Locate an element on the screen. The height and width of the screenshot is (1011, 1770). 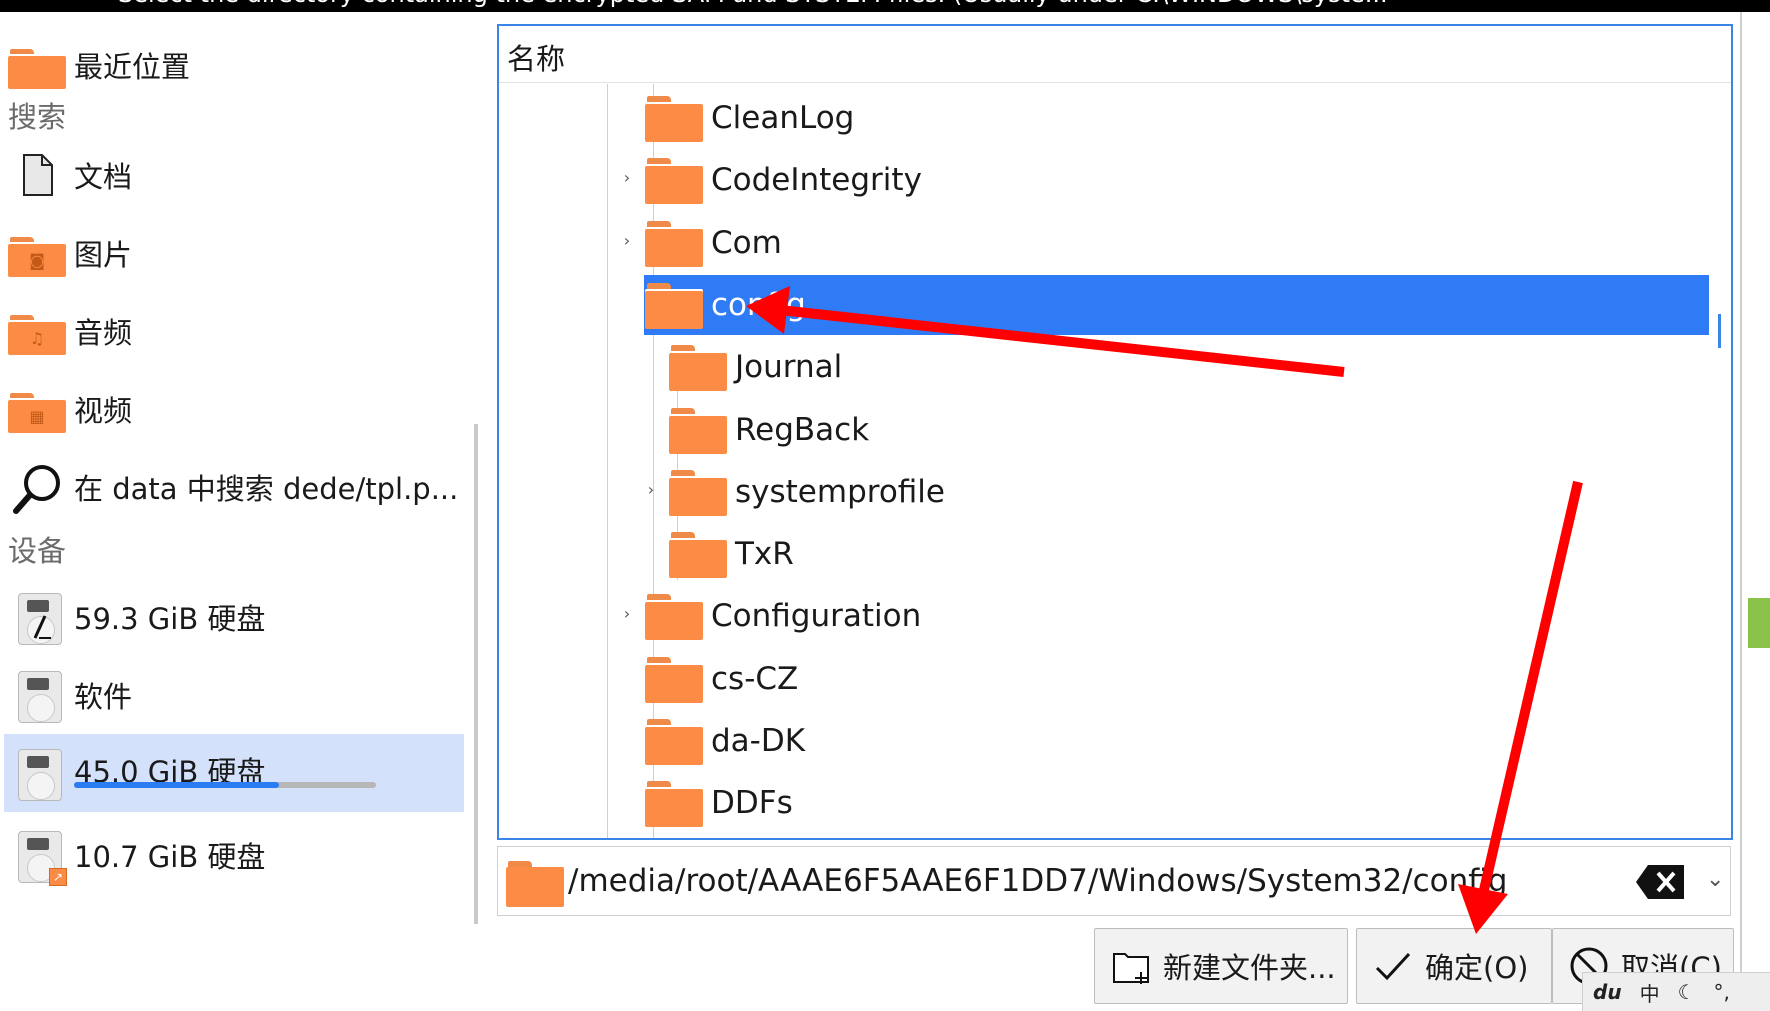
sidebar-item-pictures: ◙ 图片 is located at coordinates (234, 253).